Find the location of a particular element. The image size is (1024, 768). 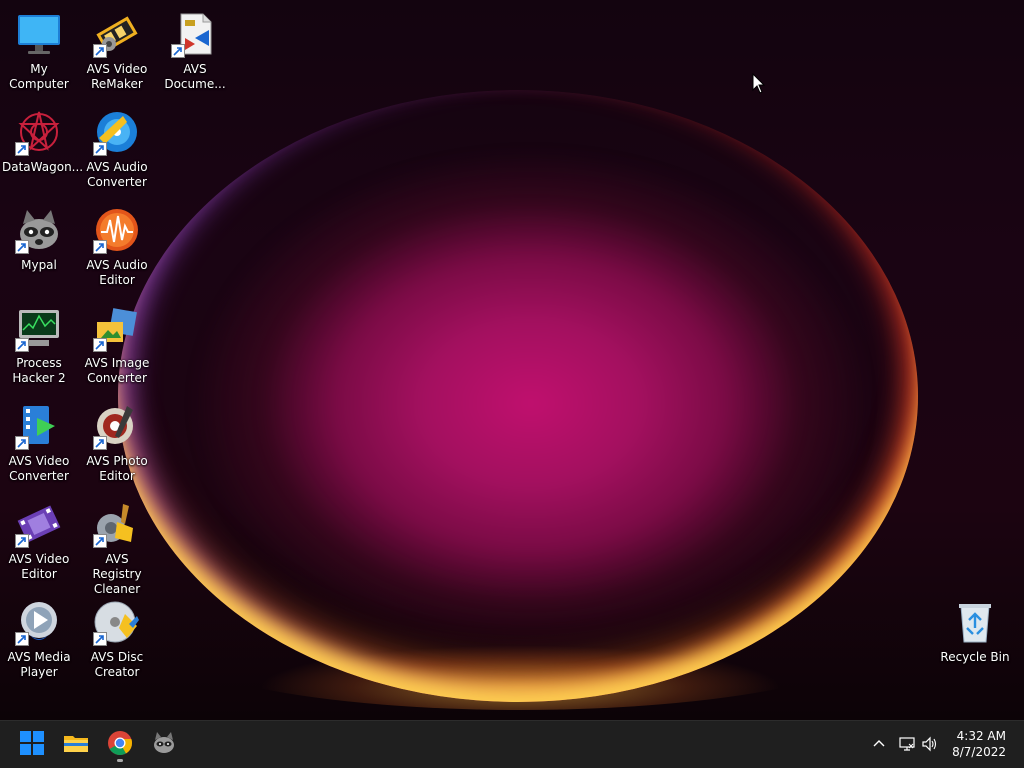

desktop-icon-avs-audio-converter: AVS Audio Converter is located at coordinates (117, 150).